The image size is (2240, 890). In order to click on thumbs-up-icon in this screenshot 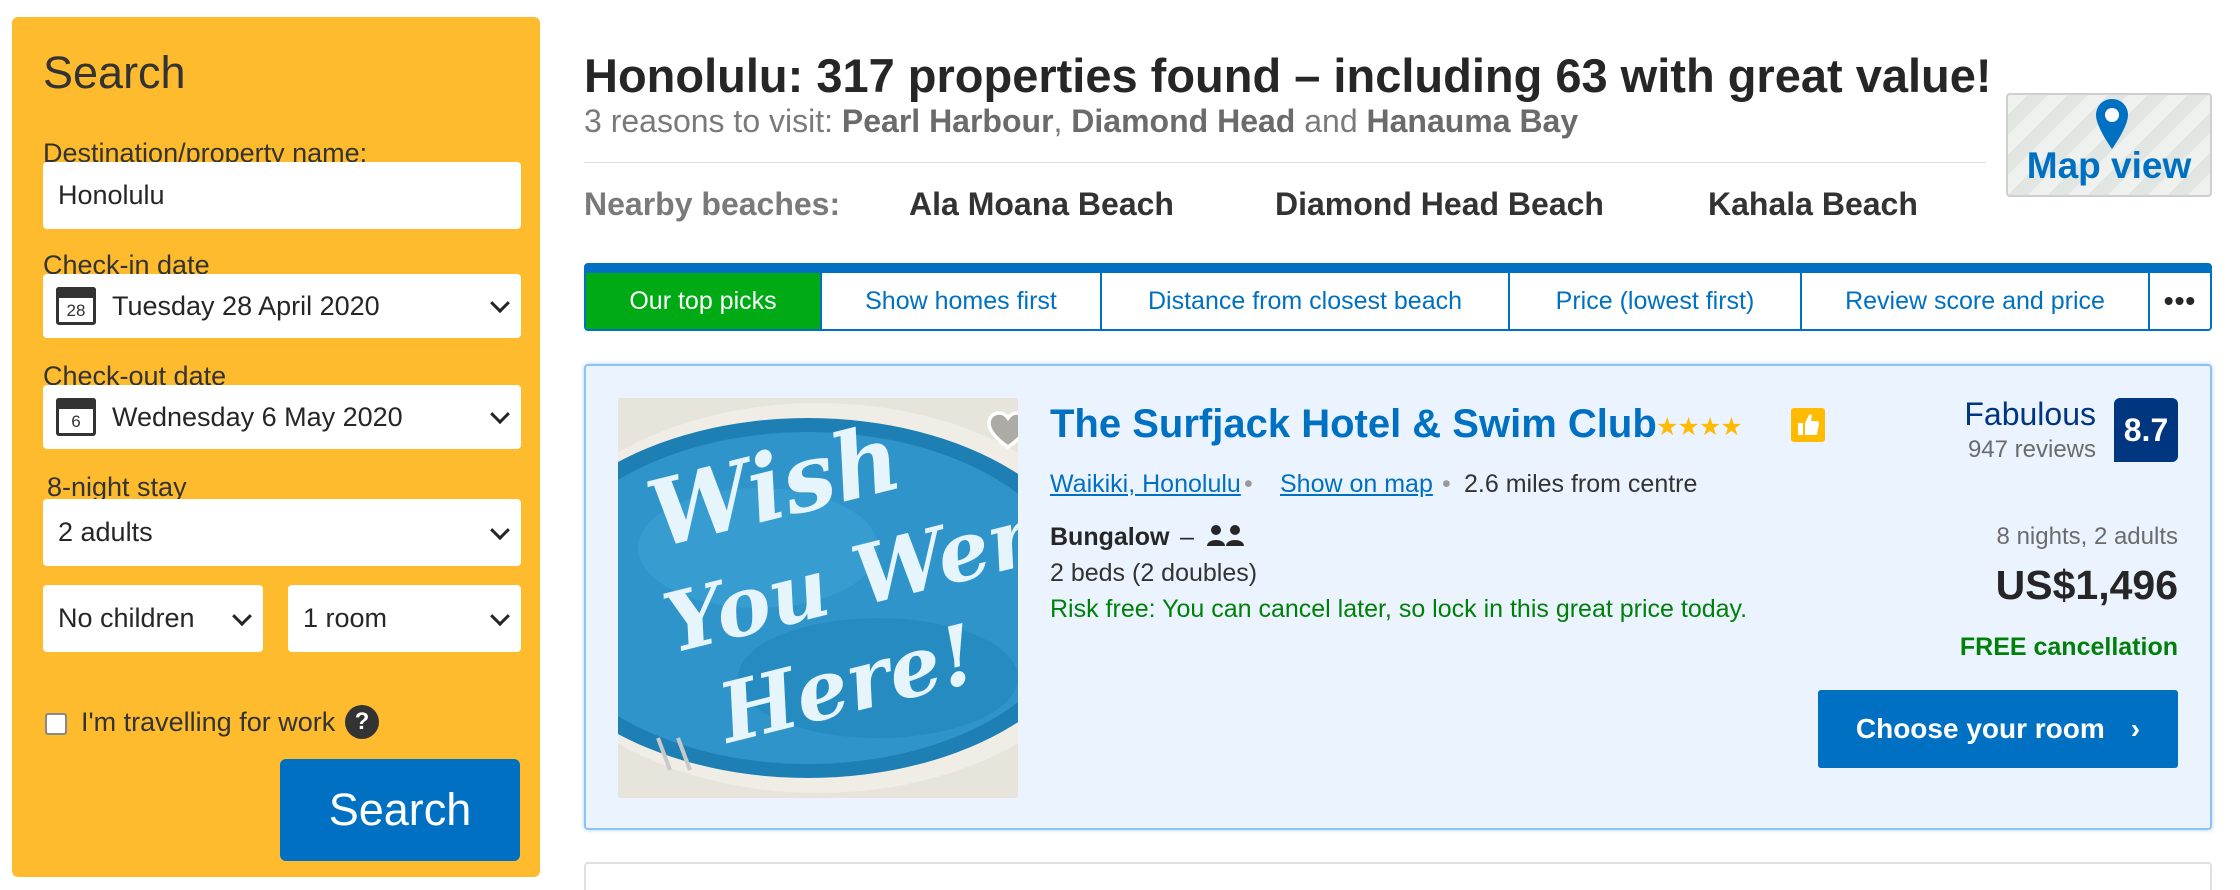, I will do `click(1808, 425)`.